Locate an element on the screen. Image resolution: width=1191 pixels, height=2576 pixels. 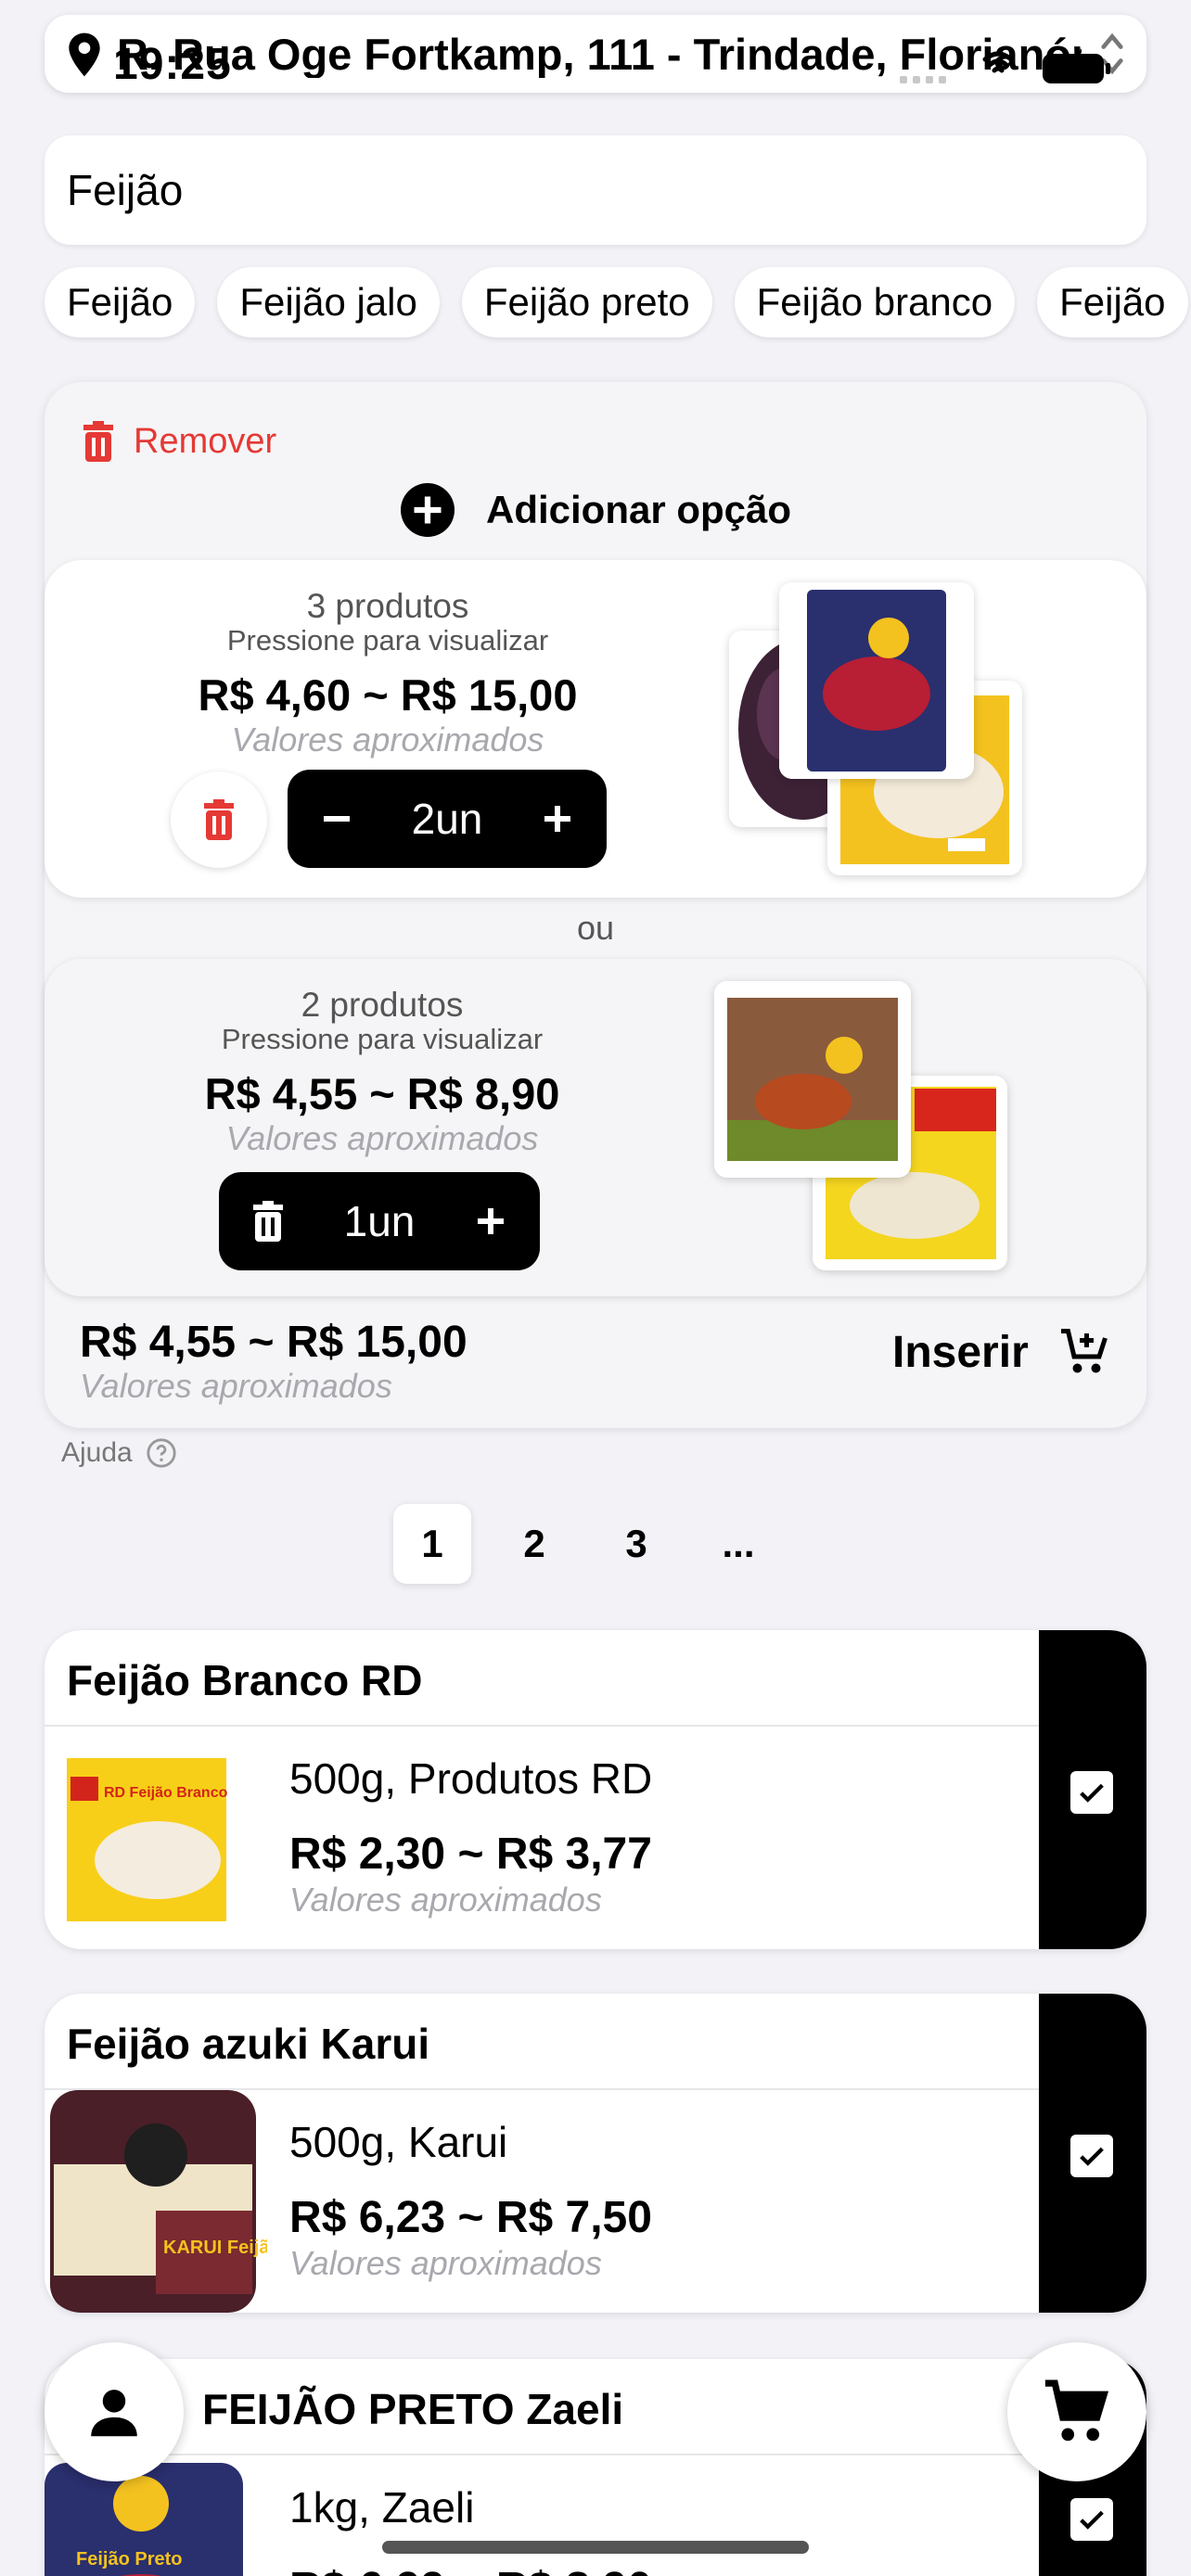
product-price: R$ 6,99 ~ R$ 8,90 is located at coordinates (470, 2568).